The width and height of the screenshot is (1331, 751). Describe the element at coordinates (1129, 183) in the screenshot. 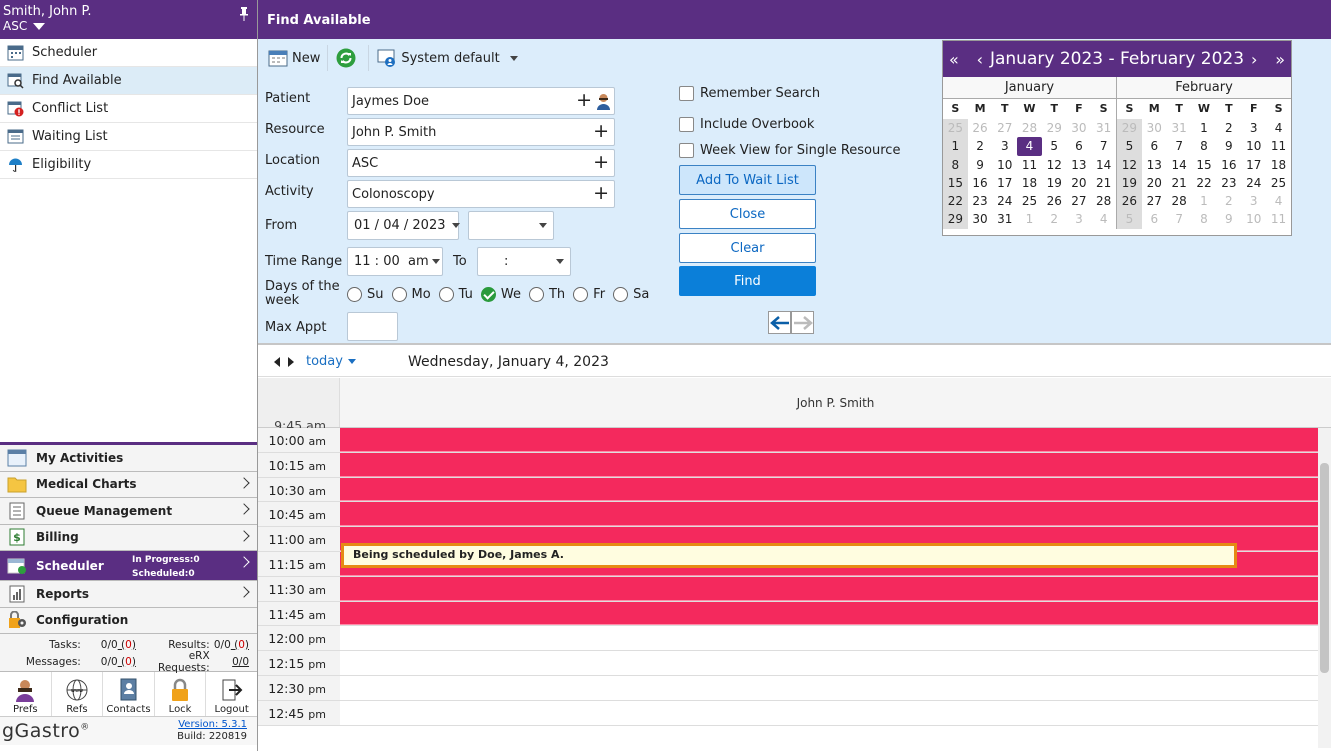

I see `calendar-day: 19` at that location.